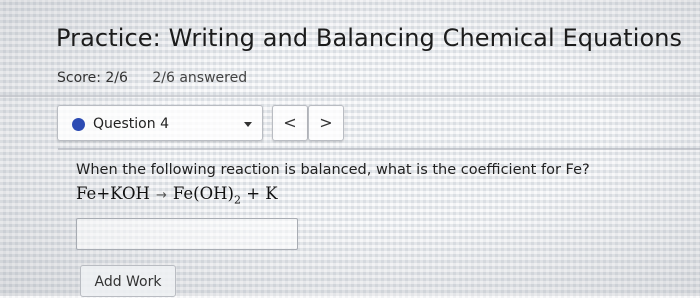 The width and height of the screenshot is (700, 298). I want to click on chevron-right-icon: >, so click(326, 122).